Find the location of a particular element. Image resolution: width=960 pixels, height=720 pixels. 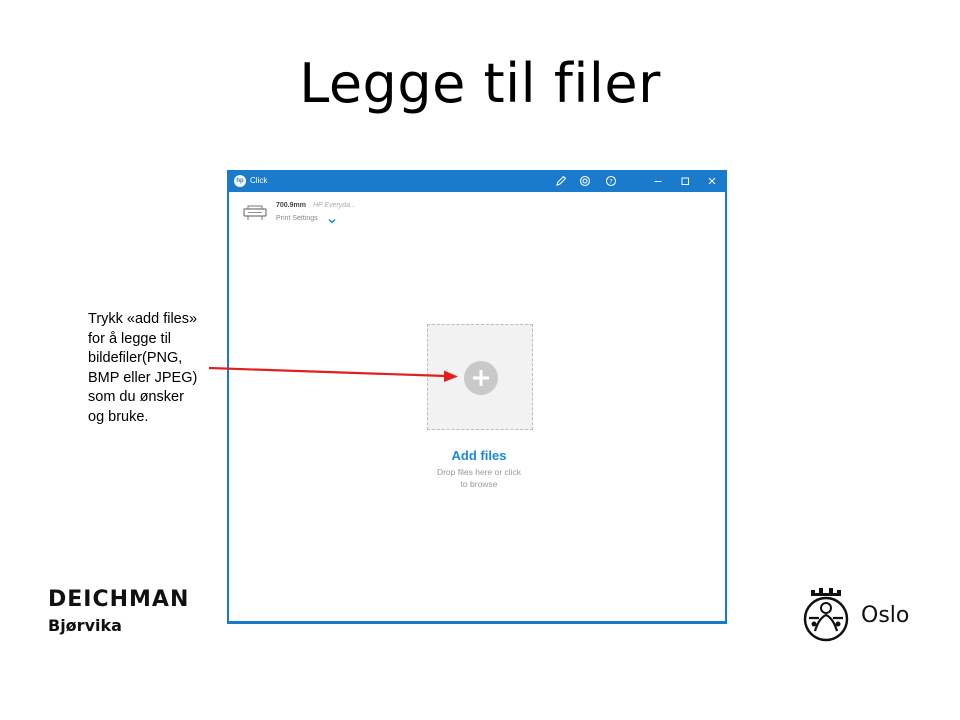

printer-name: 700.9mm is located at coordinates (291, 205).